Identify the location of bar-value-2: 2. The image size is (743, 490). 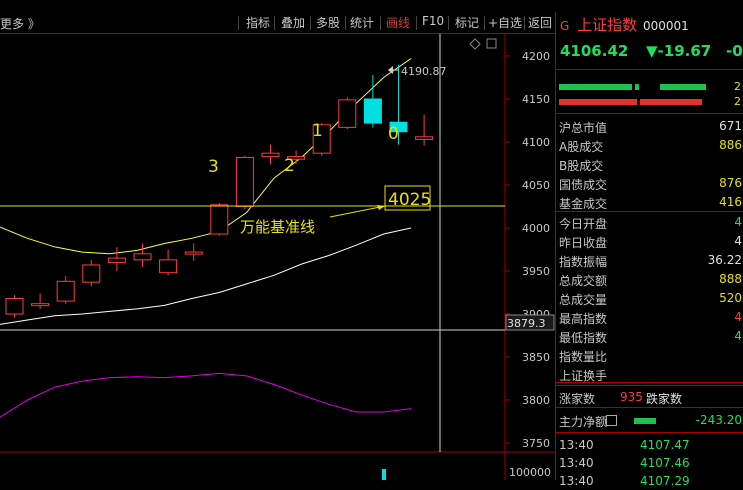
(737, 101).